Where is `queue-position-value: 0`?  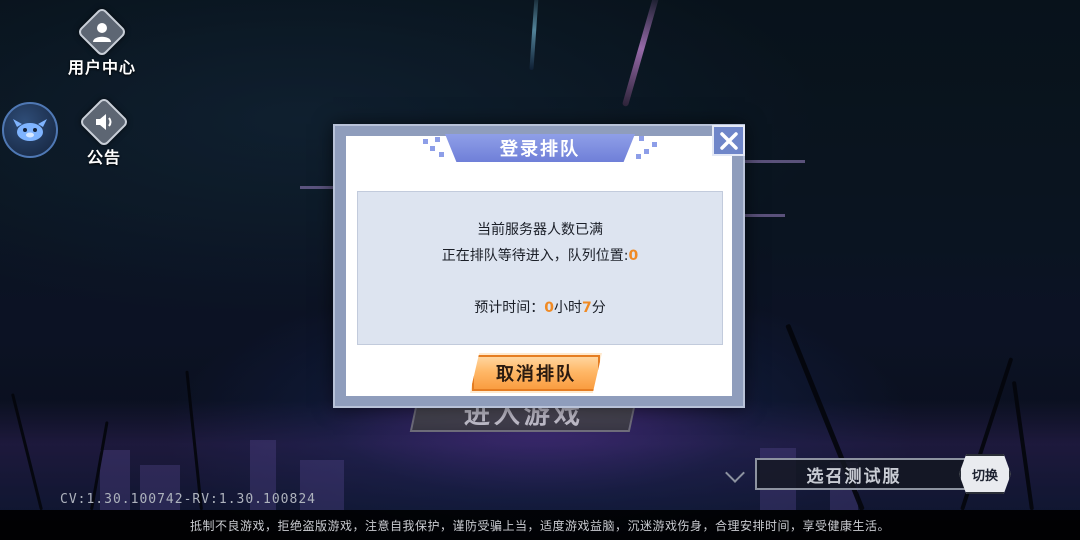
queue-position-value: 0 is located at coordinates (633, 256).